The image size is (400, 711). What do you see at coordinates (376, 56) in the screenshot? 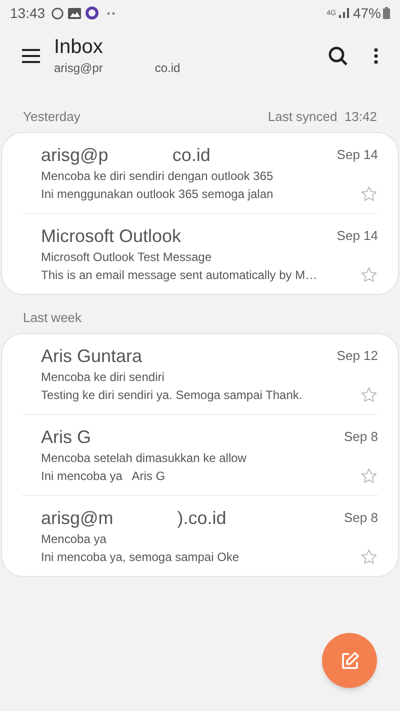
I see `more-options-icon` at bounding box center [376, 56].